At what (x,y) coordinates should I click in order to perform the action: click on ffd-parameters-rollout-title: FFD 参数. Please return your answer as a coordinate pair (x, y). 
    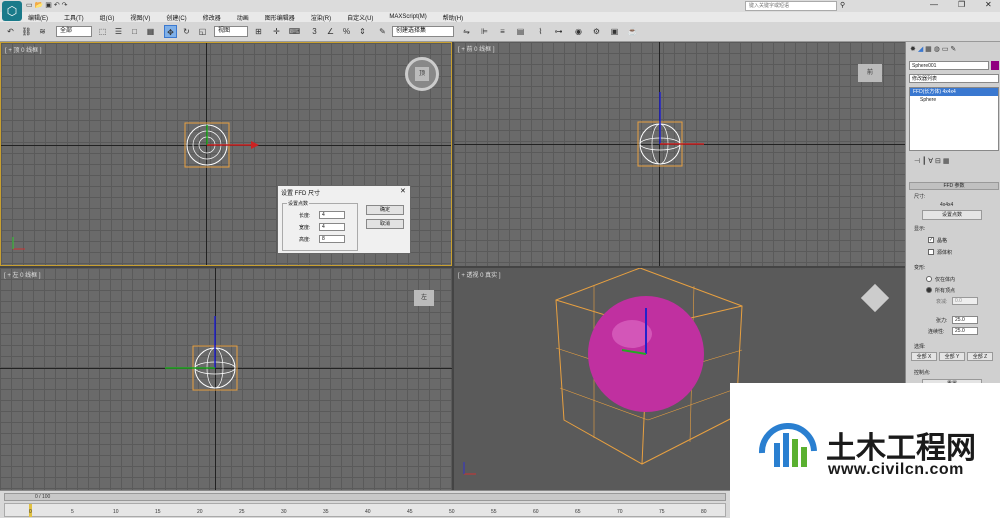
    Looking at the image, I should click on (954, 186).